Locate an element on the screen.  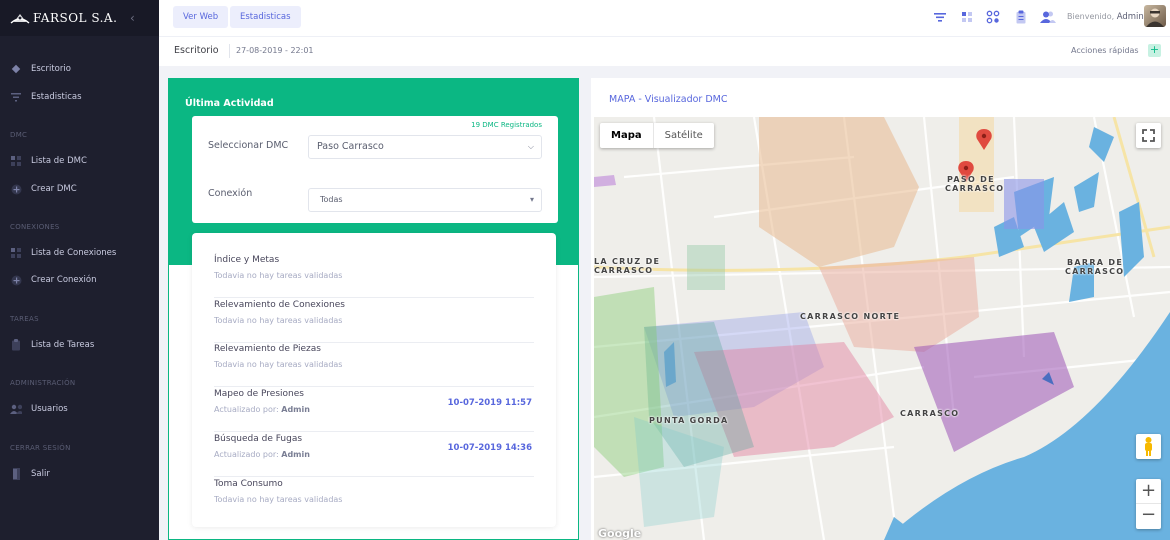
ver-web-button: Ver Web is located at coordinates (201, 17).